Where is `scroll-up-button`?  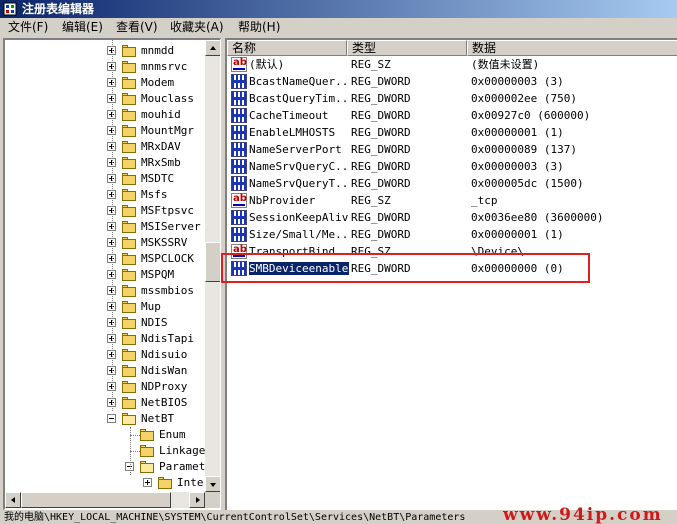 scroll-up-button is located at coordinates (212, 48).